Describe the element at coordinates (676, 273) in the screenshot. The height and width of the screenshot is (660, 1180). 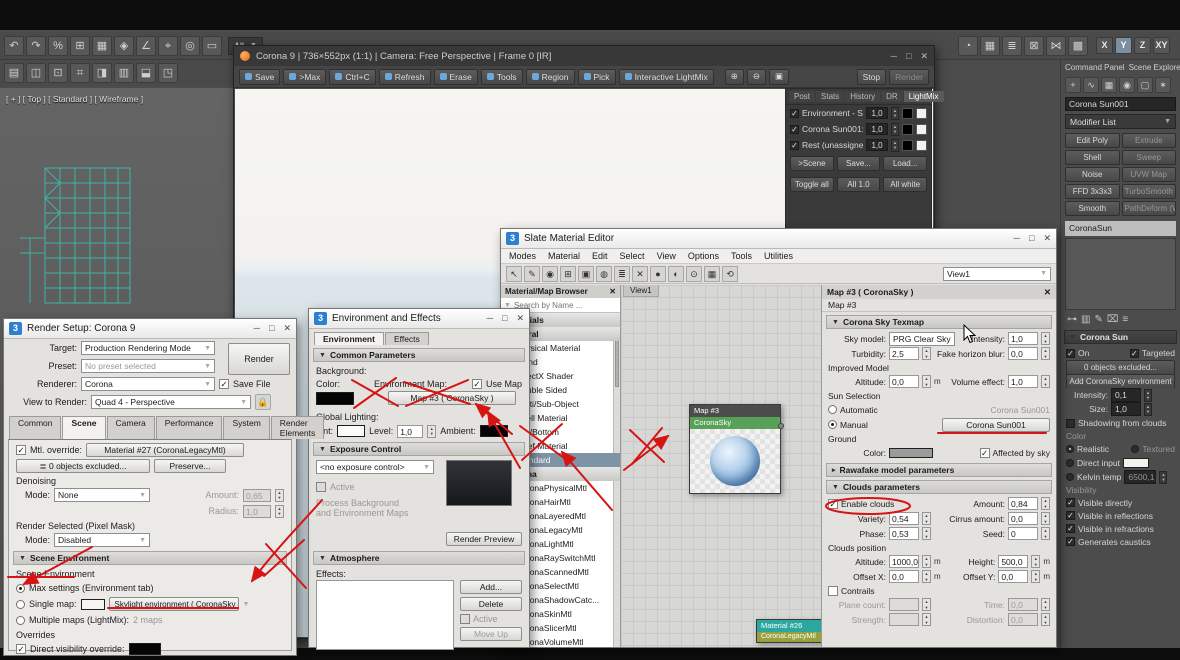
I see `slate-tool-icon: ◐` at that location.